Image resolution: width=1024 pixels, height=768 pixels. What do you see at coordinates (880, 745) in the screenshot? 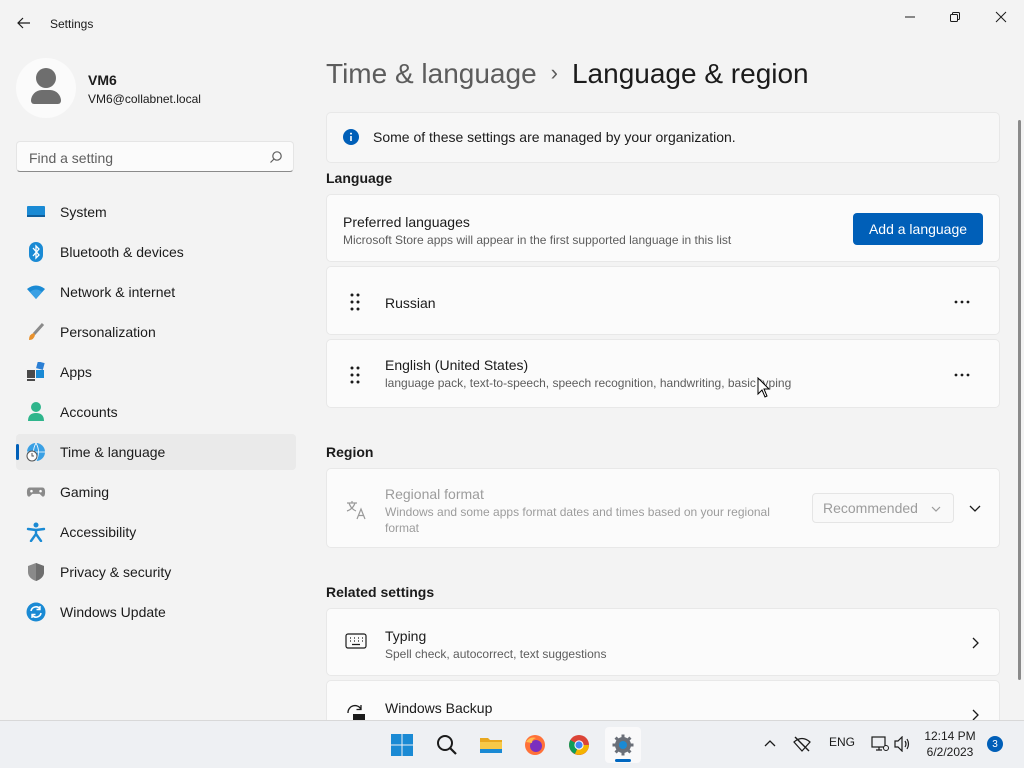
I see `display-icon-button` at bounding box center [880, 745].